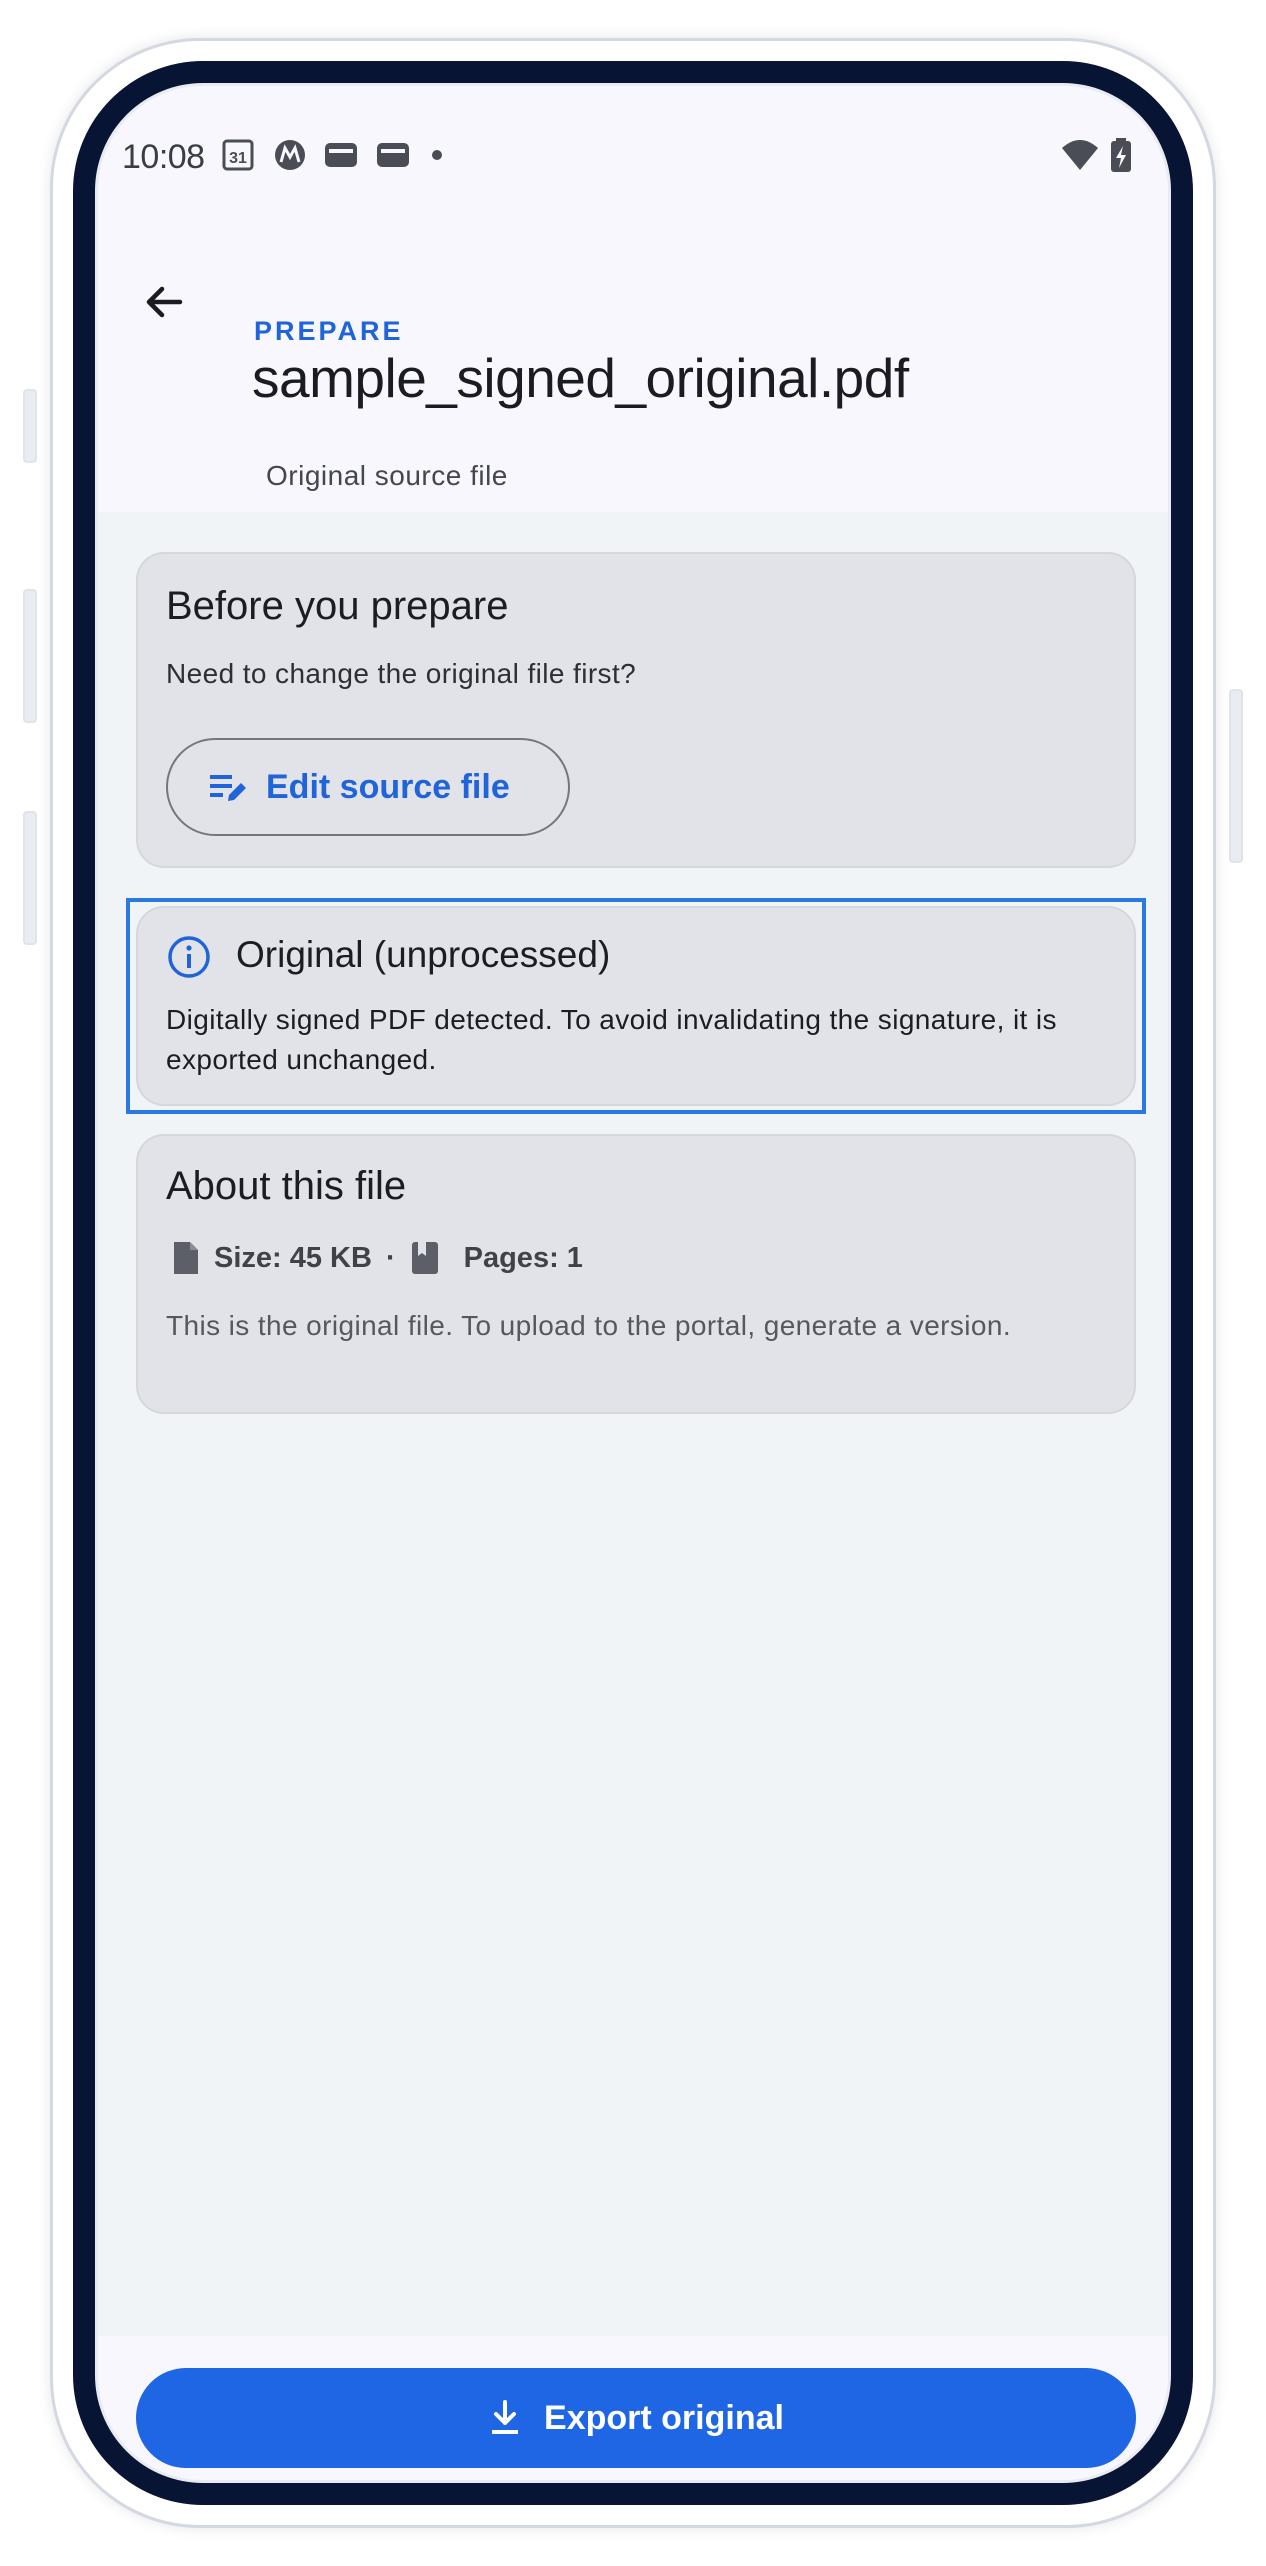 The image size is (1266, 2566). I want to click on motorola-icon, so click(290, 157).